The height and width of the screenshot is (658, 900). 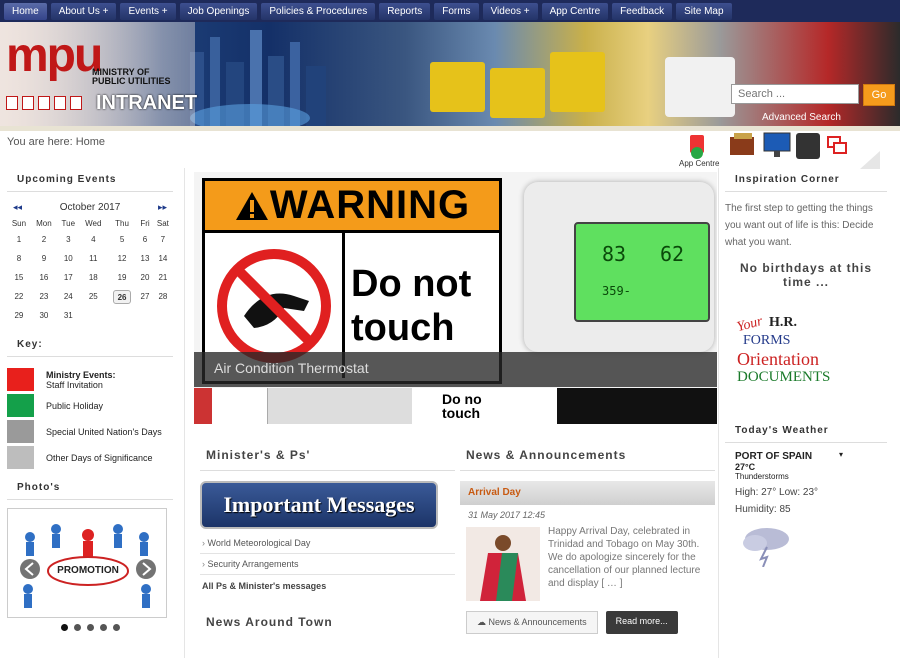 What do you see at coordinates (44, 315) in the screenshot?
I see `calendar-day: 30` at bounding box center [44, 315].